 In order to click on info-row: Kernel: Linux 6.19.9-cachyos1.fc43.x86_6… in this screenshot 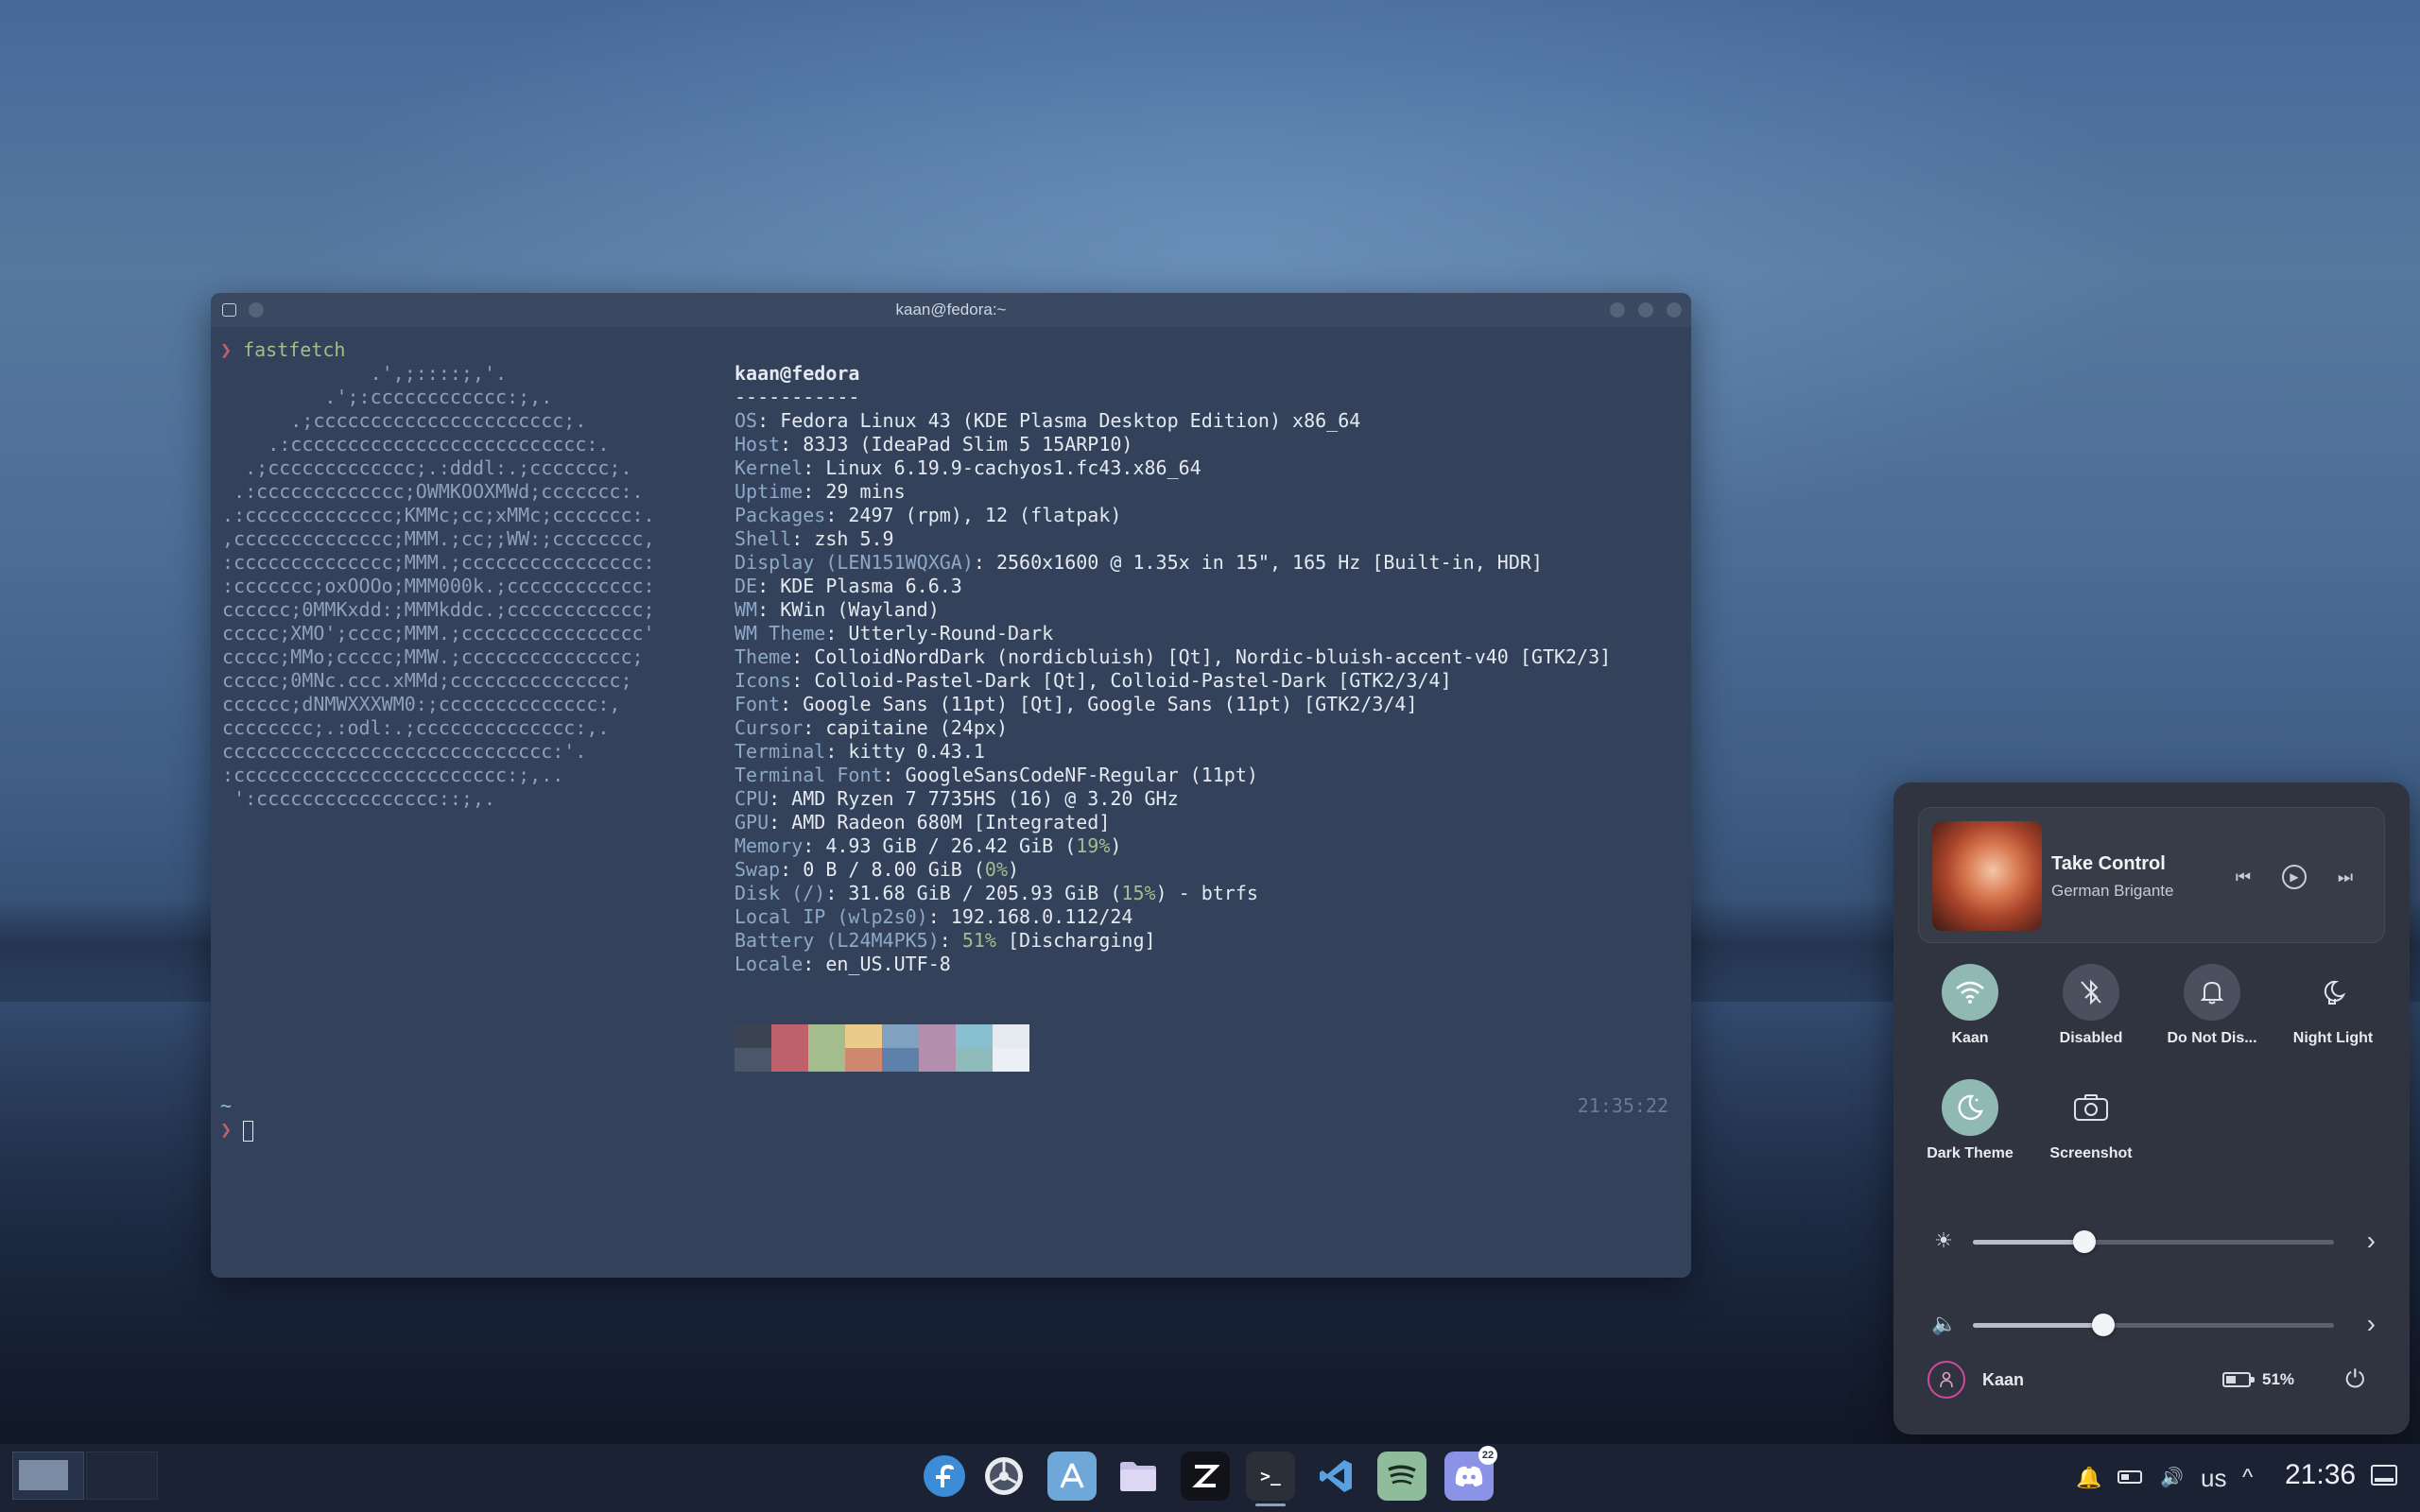, I will do `click(968, 467)`.